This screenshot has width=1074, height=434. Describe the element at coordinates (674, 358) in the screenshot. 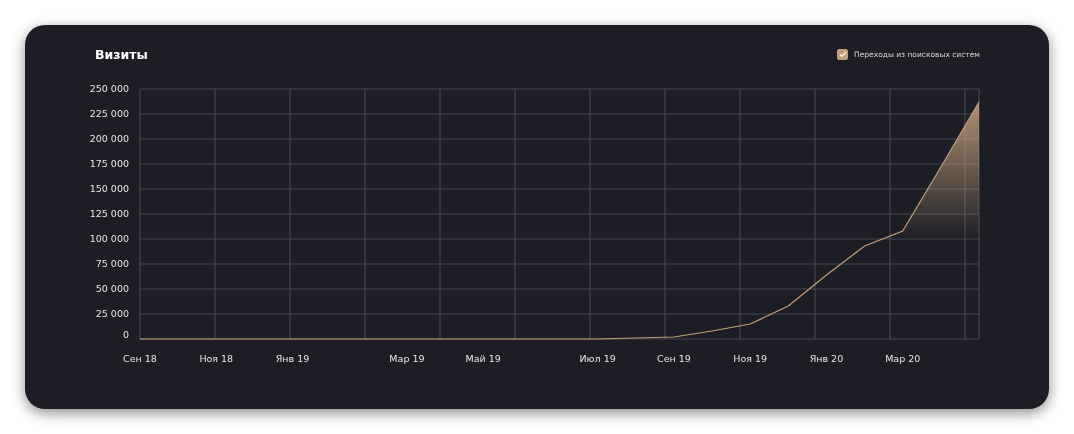

I see `x-axis-label: Сен 19` at that location.